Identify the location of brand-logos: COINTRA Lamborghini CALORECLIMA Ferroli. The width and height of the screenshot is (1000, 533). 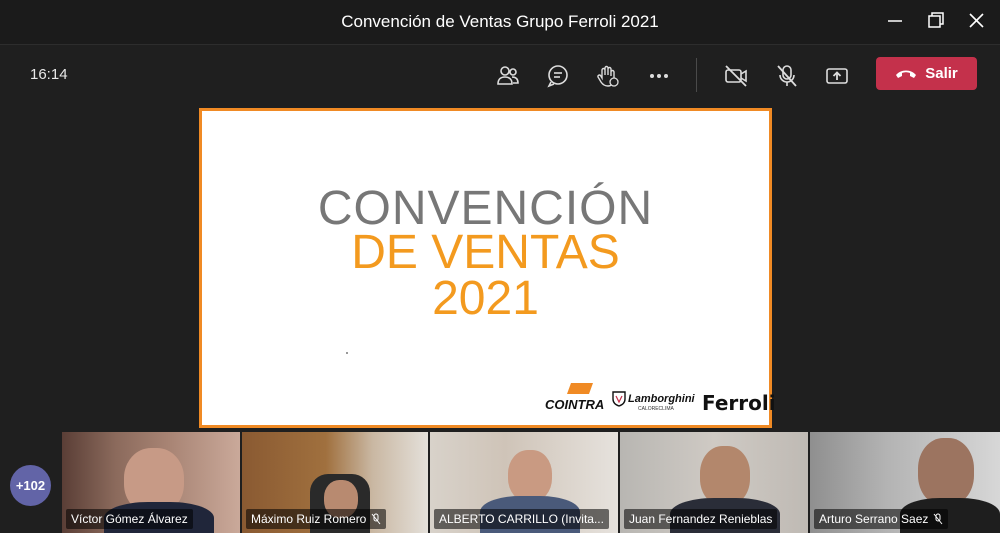
(659, 399).